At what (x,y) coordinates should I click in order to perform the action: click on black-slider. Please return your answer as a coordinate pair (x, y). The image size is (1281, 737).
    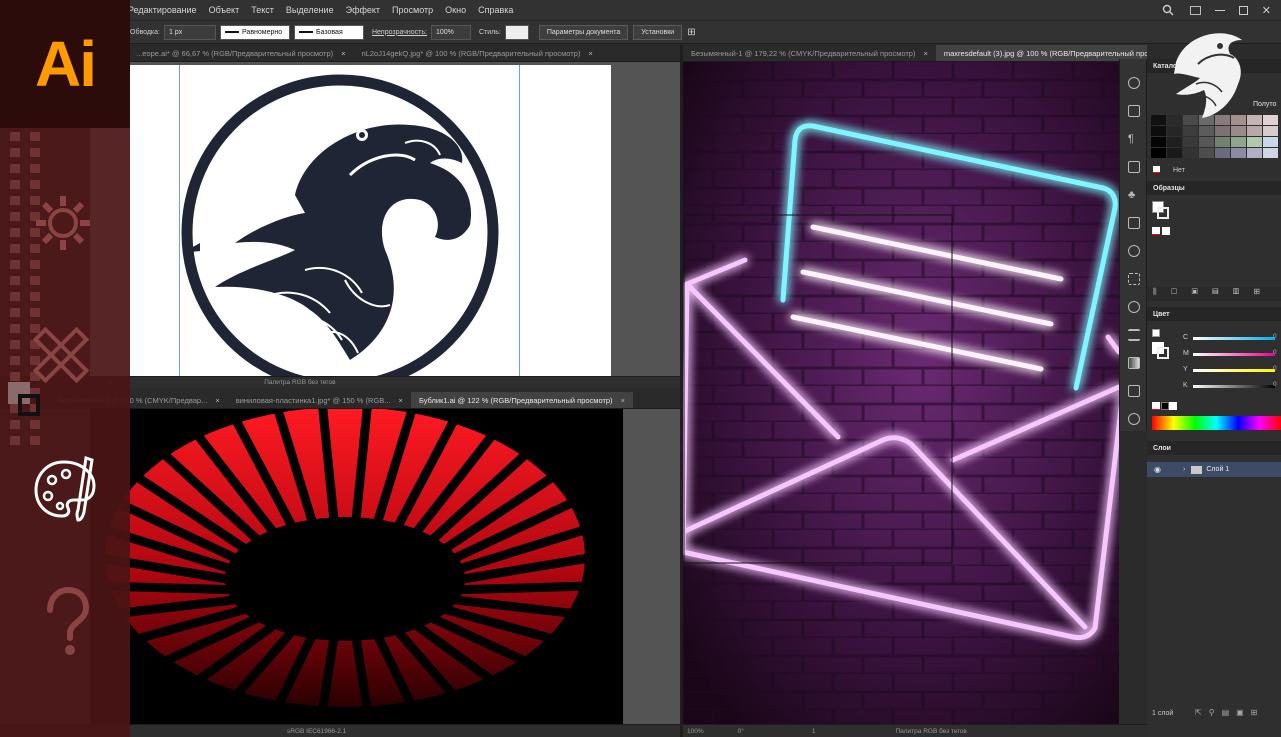
    Looking at the image, I should click on (1234, 386).